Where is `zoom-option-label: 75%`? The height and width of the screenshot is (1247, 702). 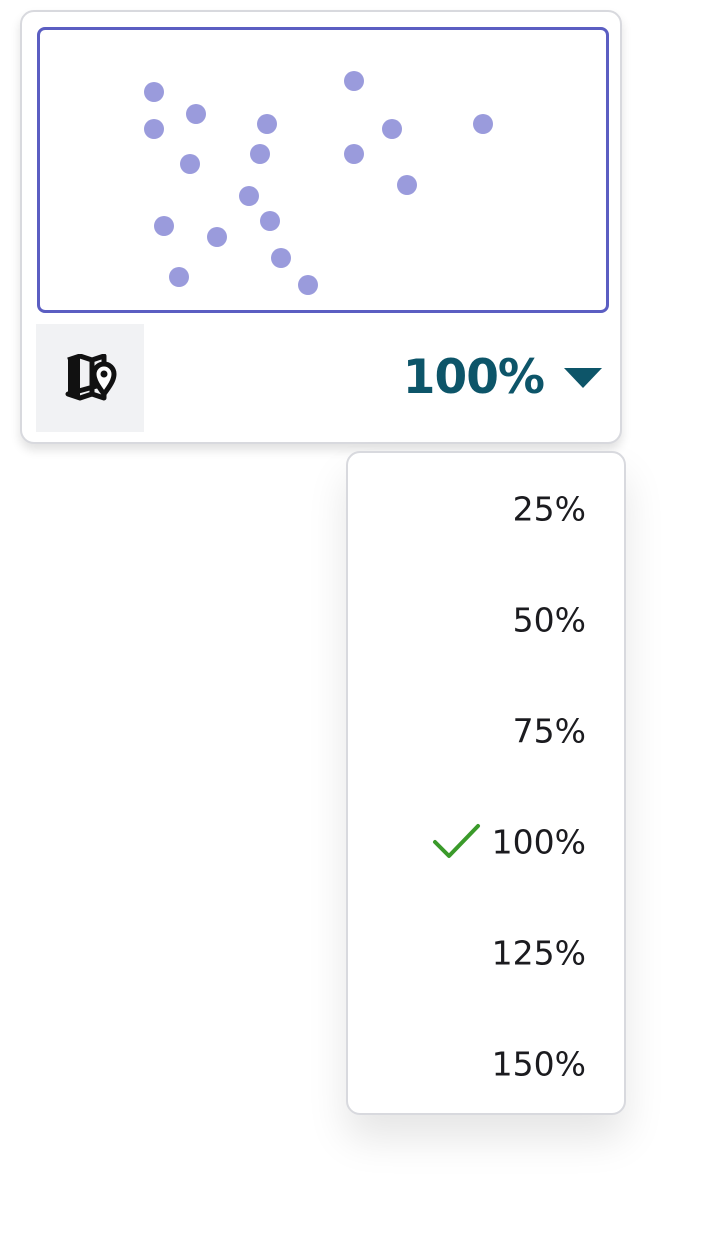
zoom-option-label: 75% is located at coordinates (549, 731).